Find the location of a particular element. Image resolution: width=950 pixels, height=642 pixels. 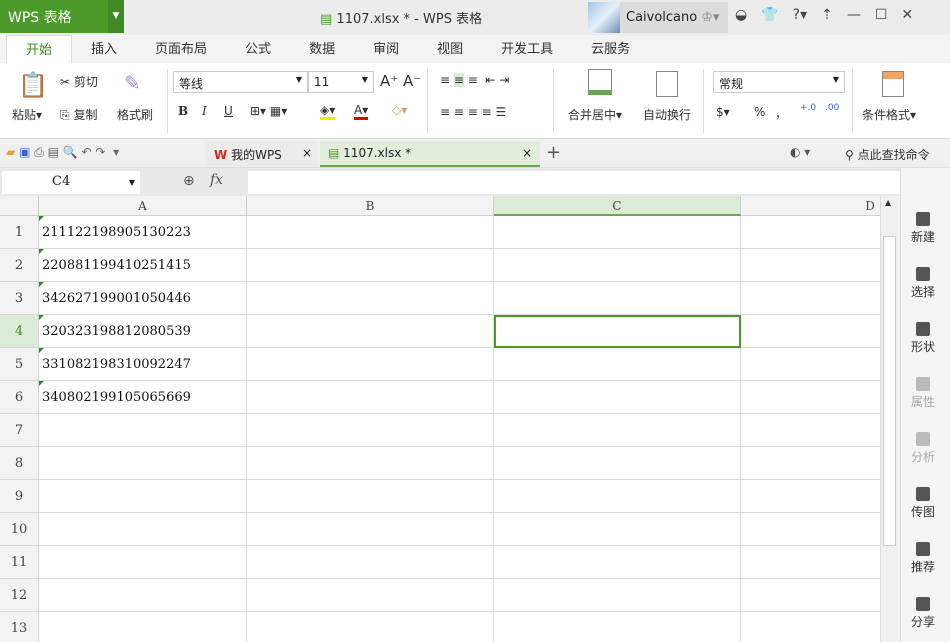

row-header-11: 11 is located at coordinates (19, 562).